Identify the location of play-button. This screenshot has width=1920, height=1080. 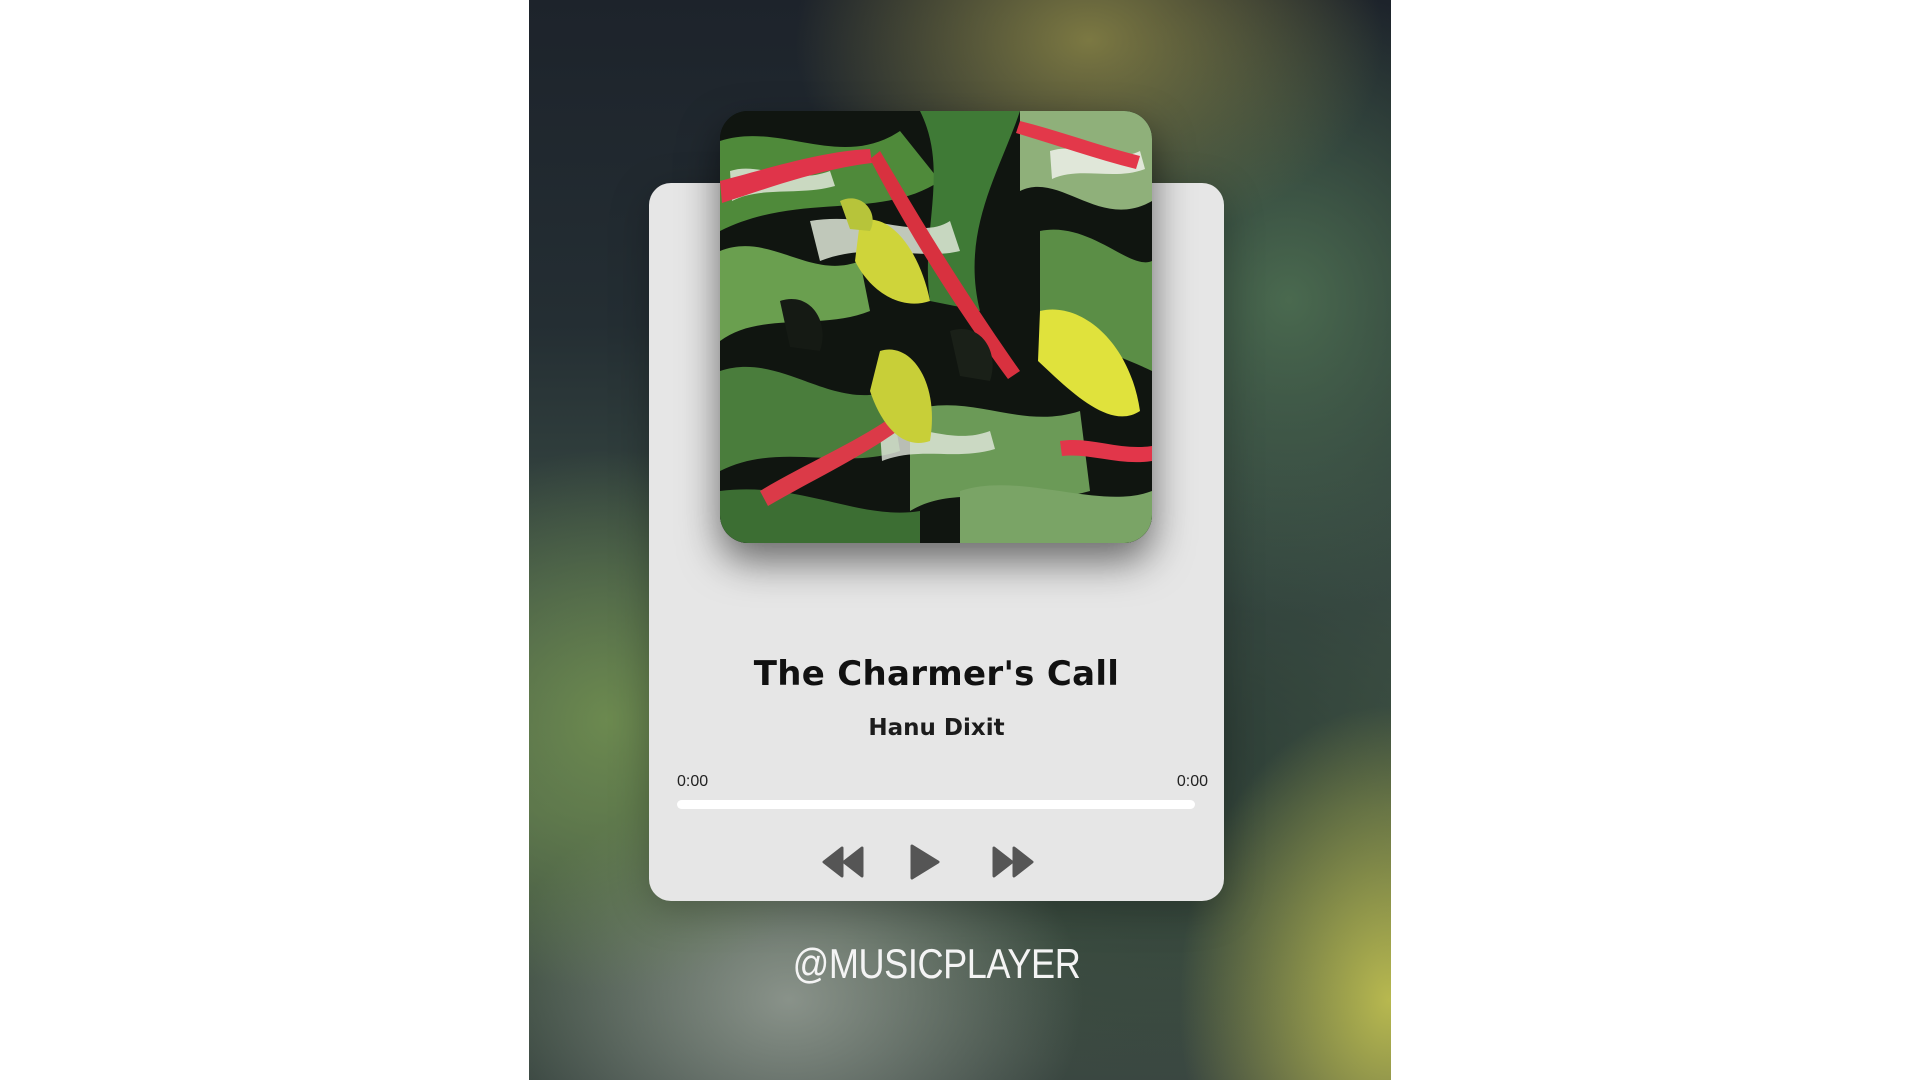
(924, 862).